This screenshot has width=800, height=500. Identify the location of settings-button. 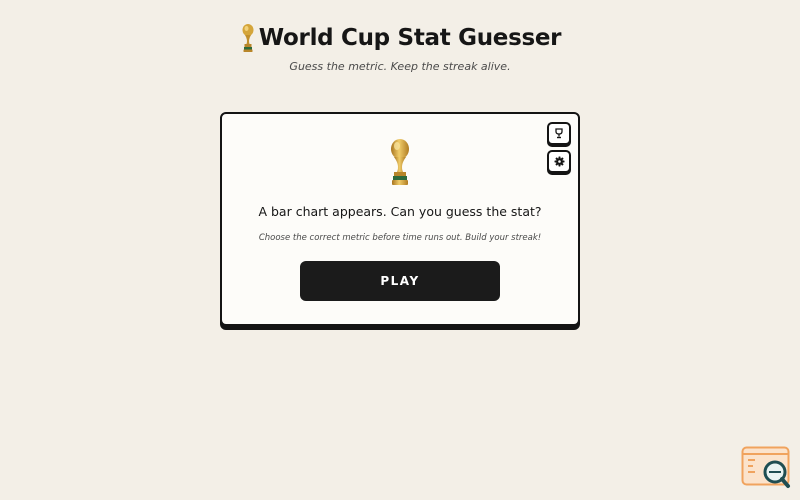
(559, 161).